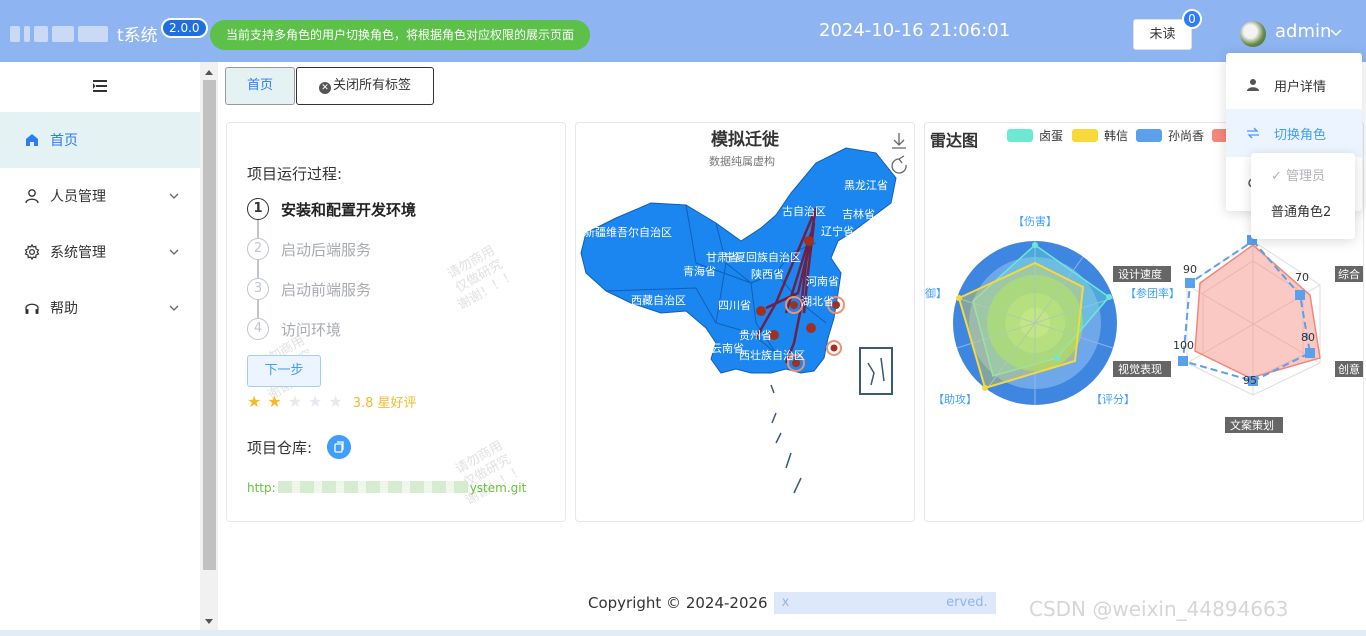  Describe the element at coordinates (1279, 176) in the screenshot. I see `check-icon: ✓` at that location.